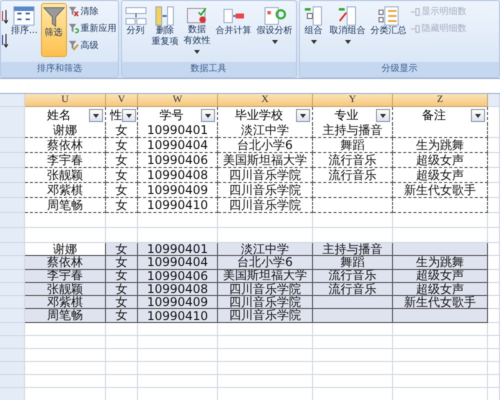 This screenshot has width=500, height=400. Describe the element at coordinates (65, 249) in the screenshot. I see `table-cell: 谢娜` at that location.